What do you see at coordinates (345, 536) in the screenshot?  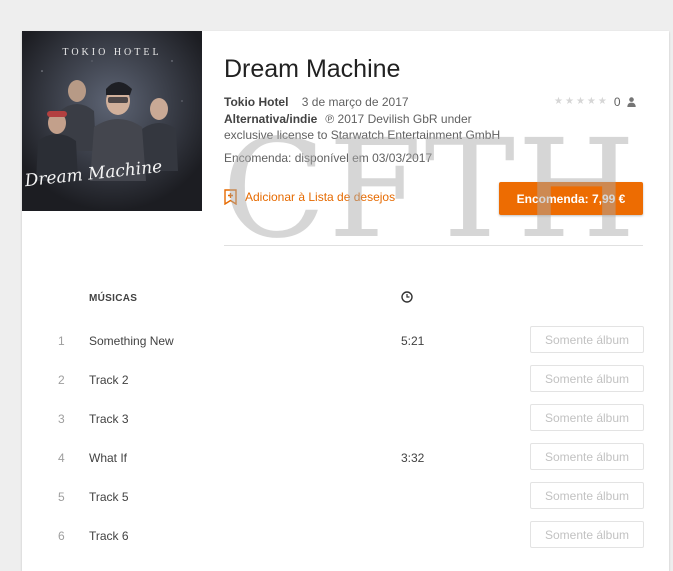 I see `track-row: 6 Track 6 Somente álbum` at bounding box center [345, 536].